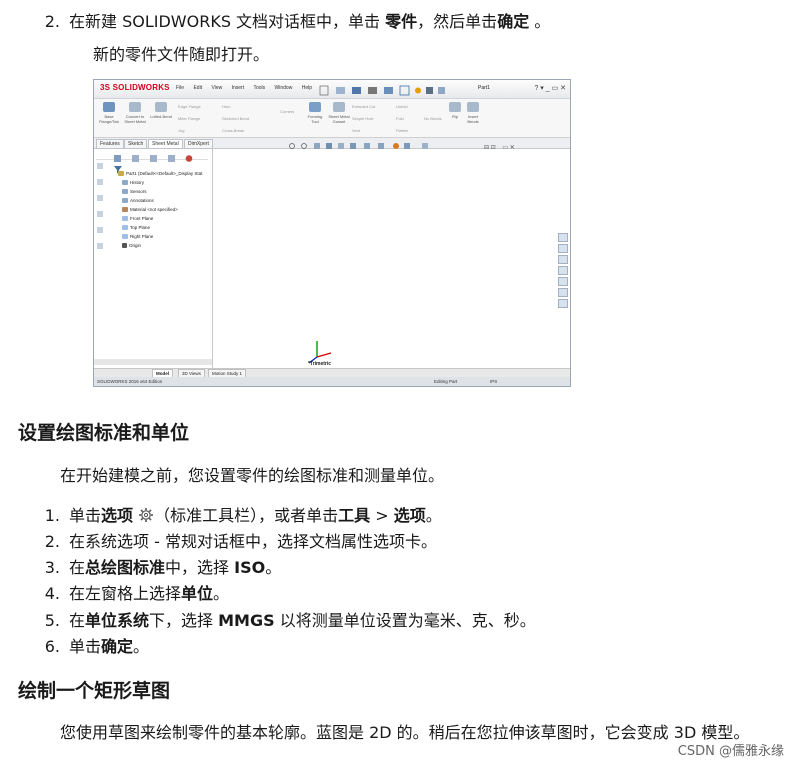 The image size is (800, 766). Describe the element at coordinates (284, 88) in the screenshot. I see `menu-item: Window` at that location.